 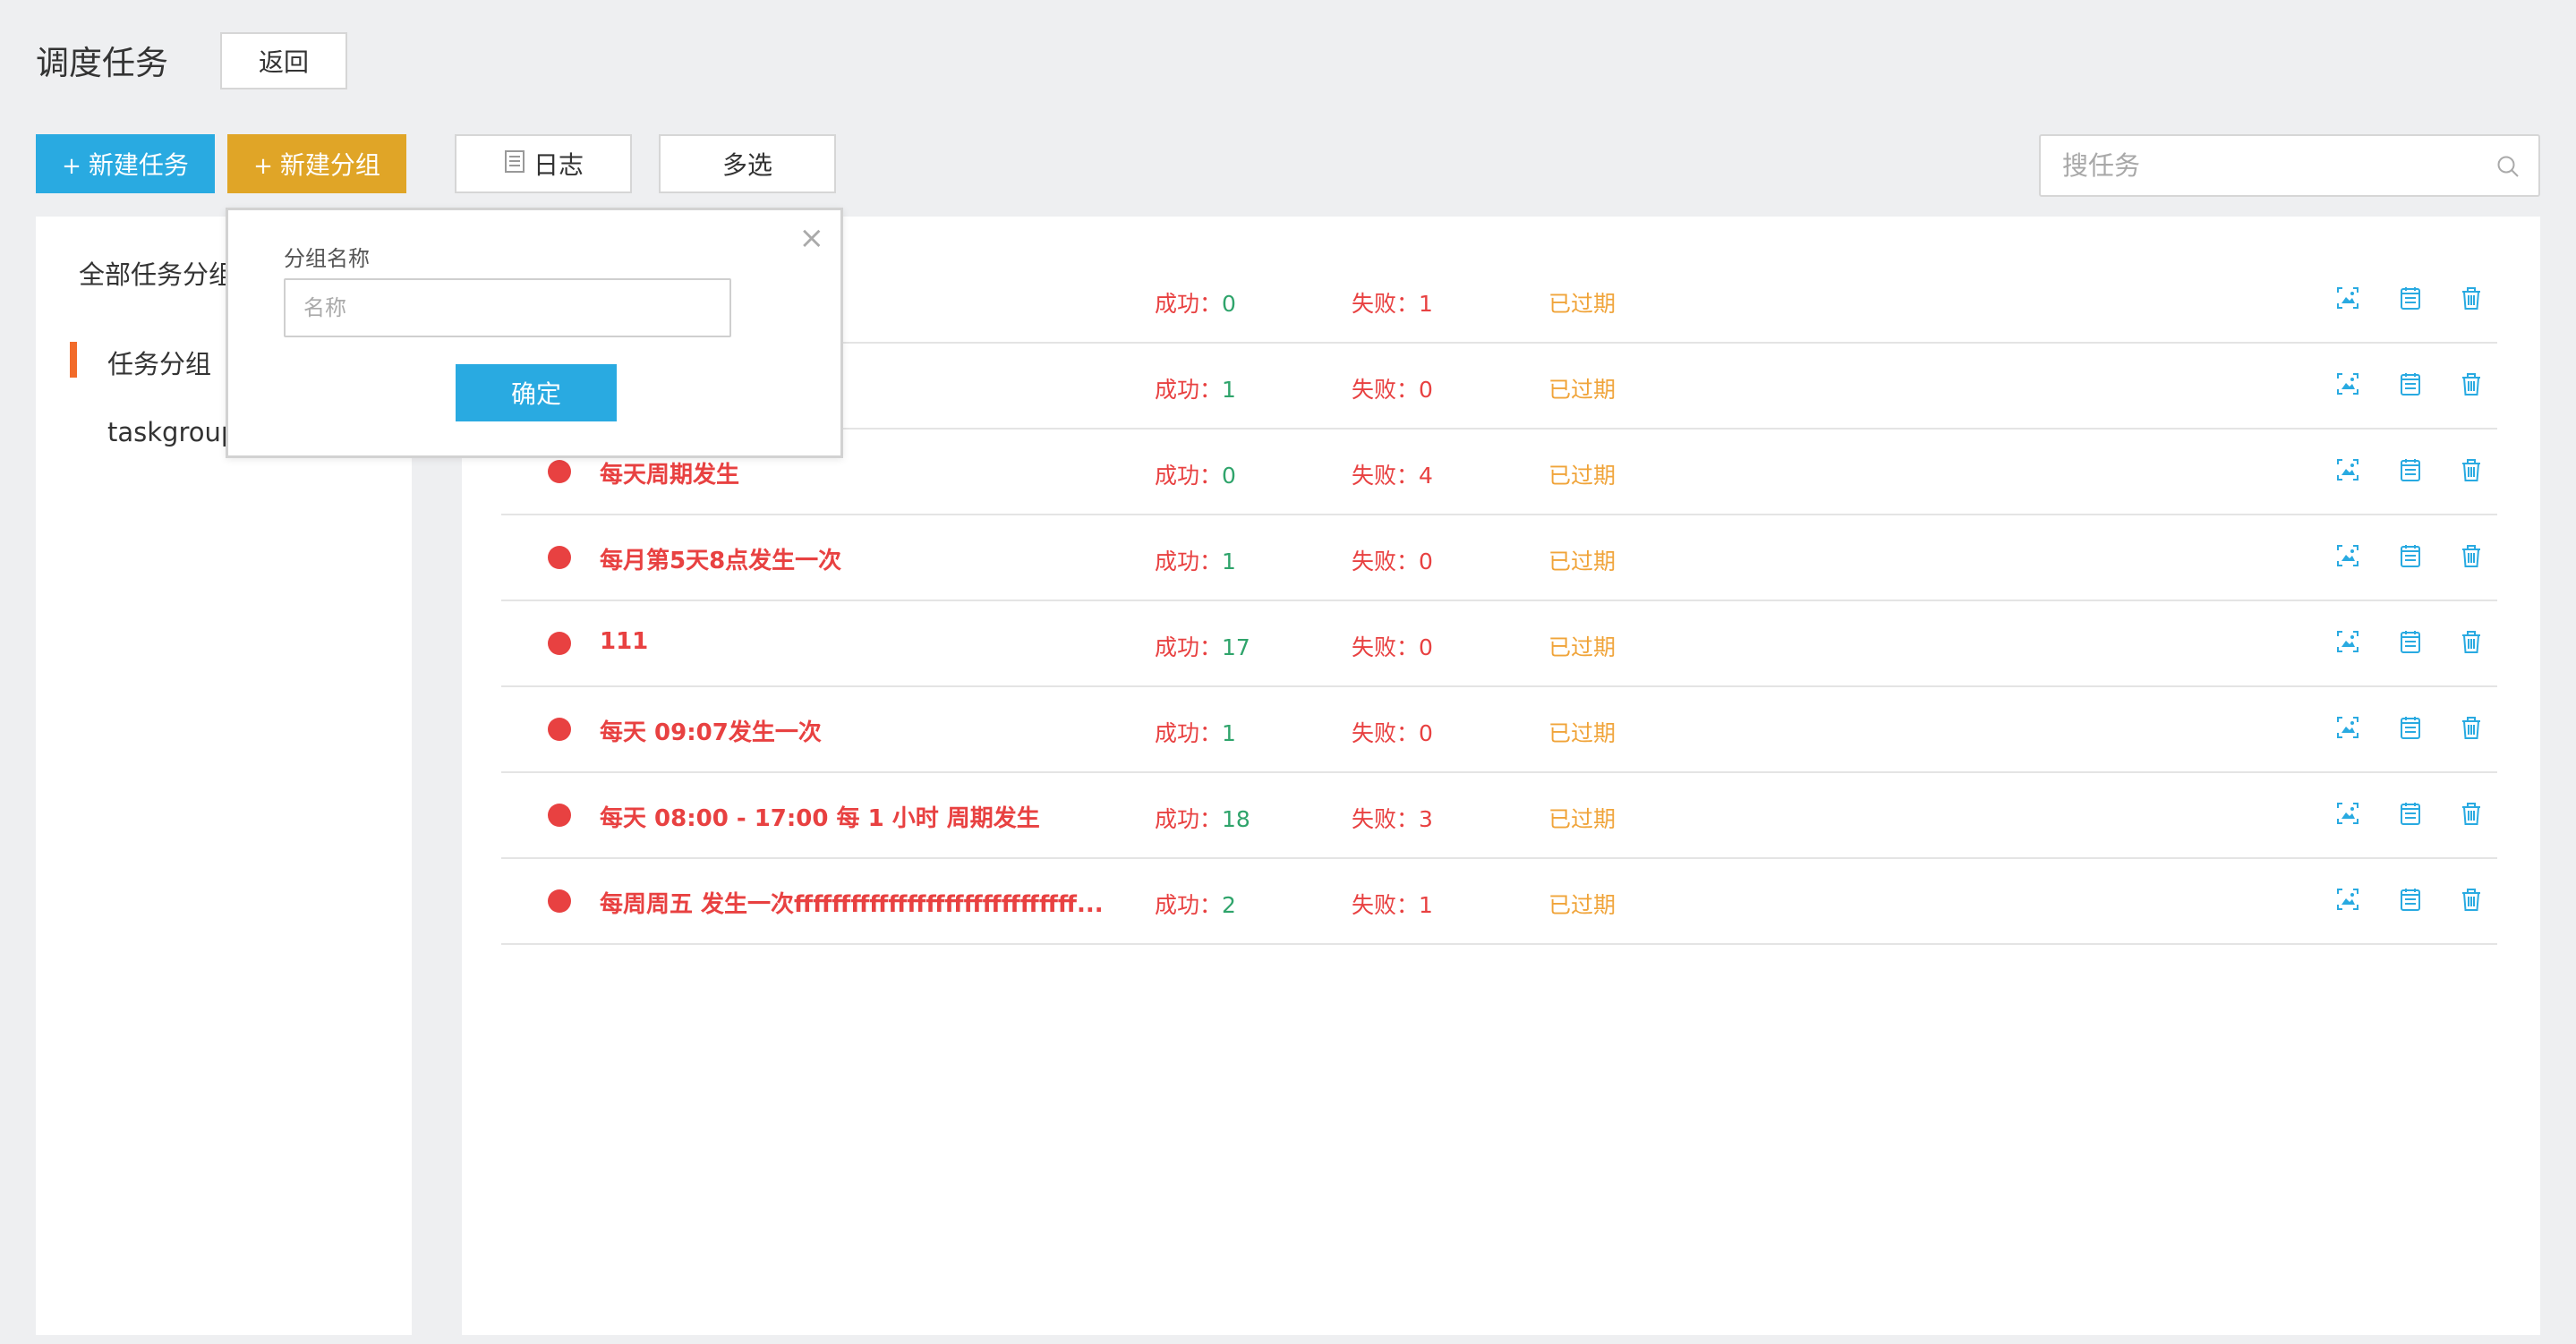 What do you see at coordinates (172, 432) in the screenshot?
I see `sidebar-item-taskgroup: taskgroup` at bounding box center [172, 432].